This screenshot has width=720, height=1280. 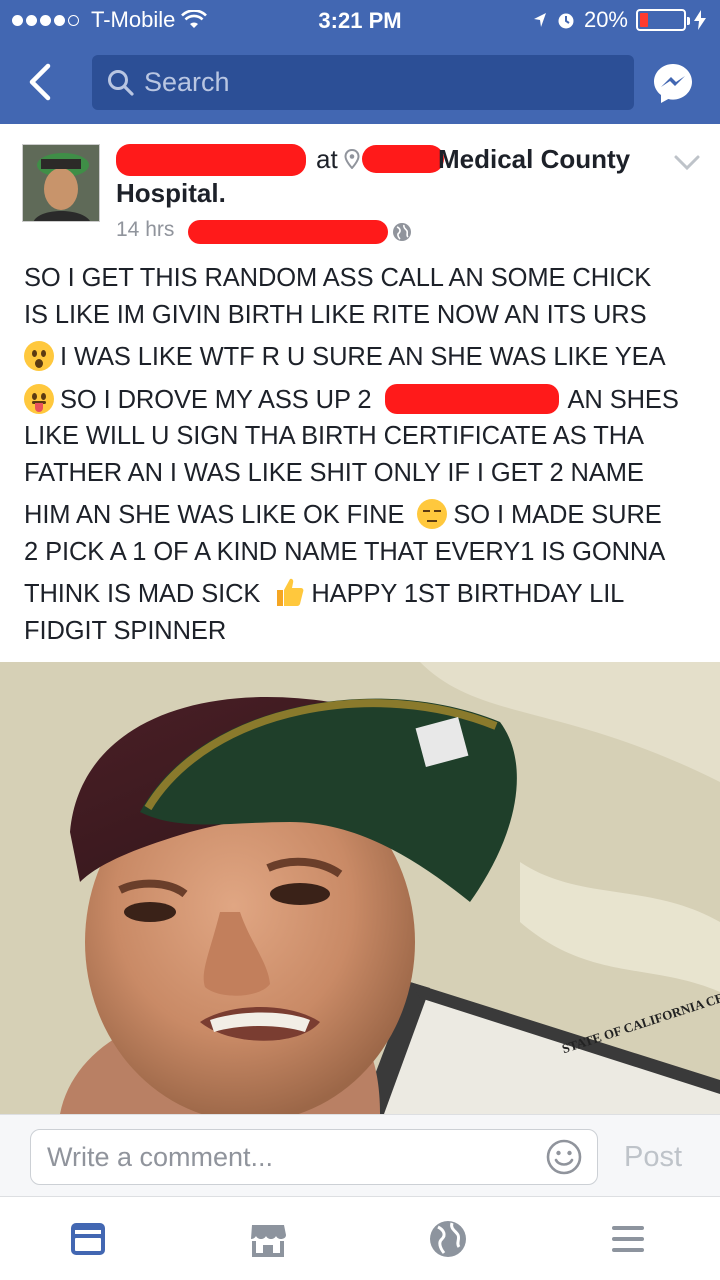 I want to click on tongue-face-icon, so click(x=39, y=398).